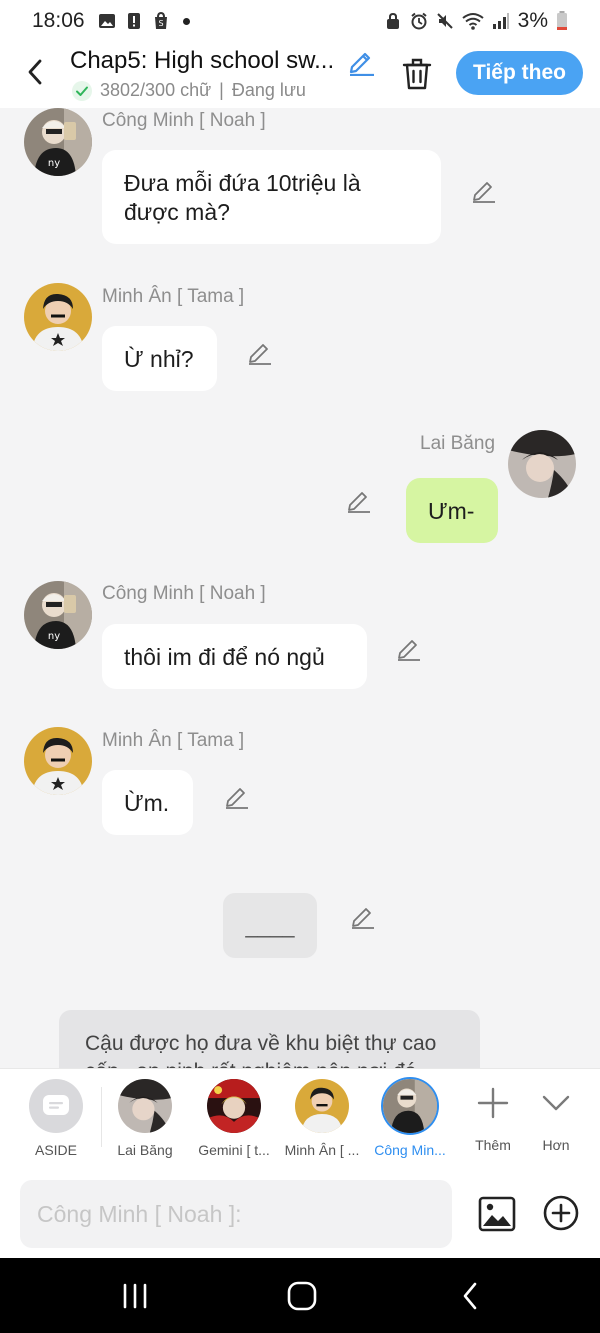 The image size is (600, 1333). Describe the element at coordinates (500, 21) in the screenshot. I see `signal-icon` at that location.